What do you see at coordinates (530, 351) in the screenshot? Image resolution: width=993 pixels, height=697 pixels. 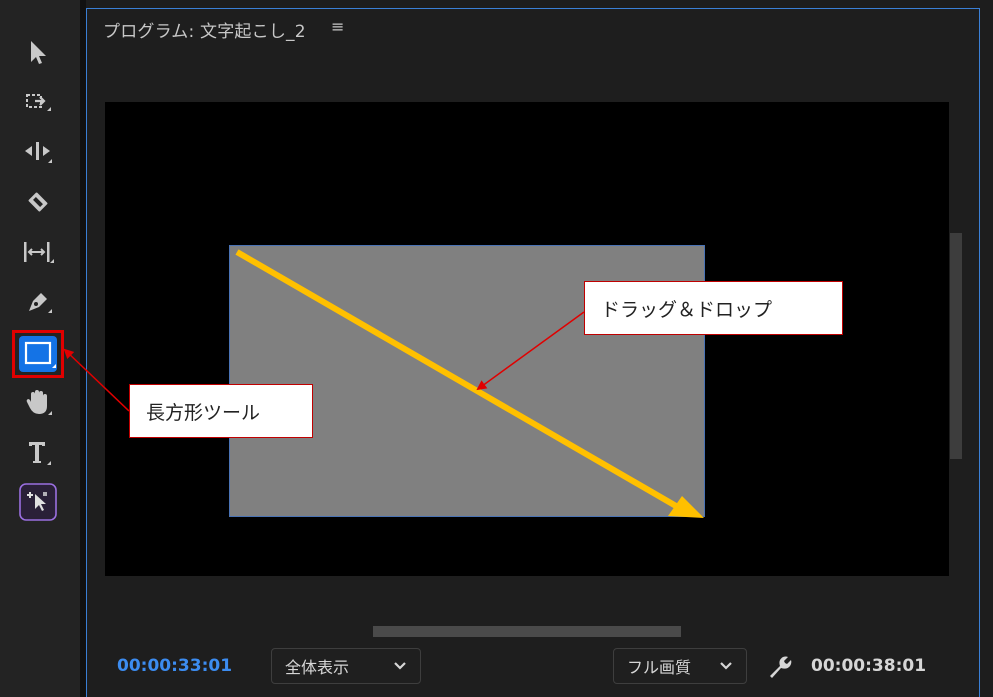 I see `drag-callout-pointer` at bounding box center [530, 351].